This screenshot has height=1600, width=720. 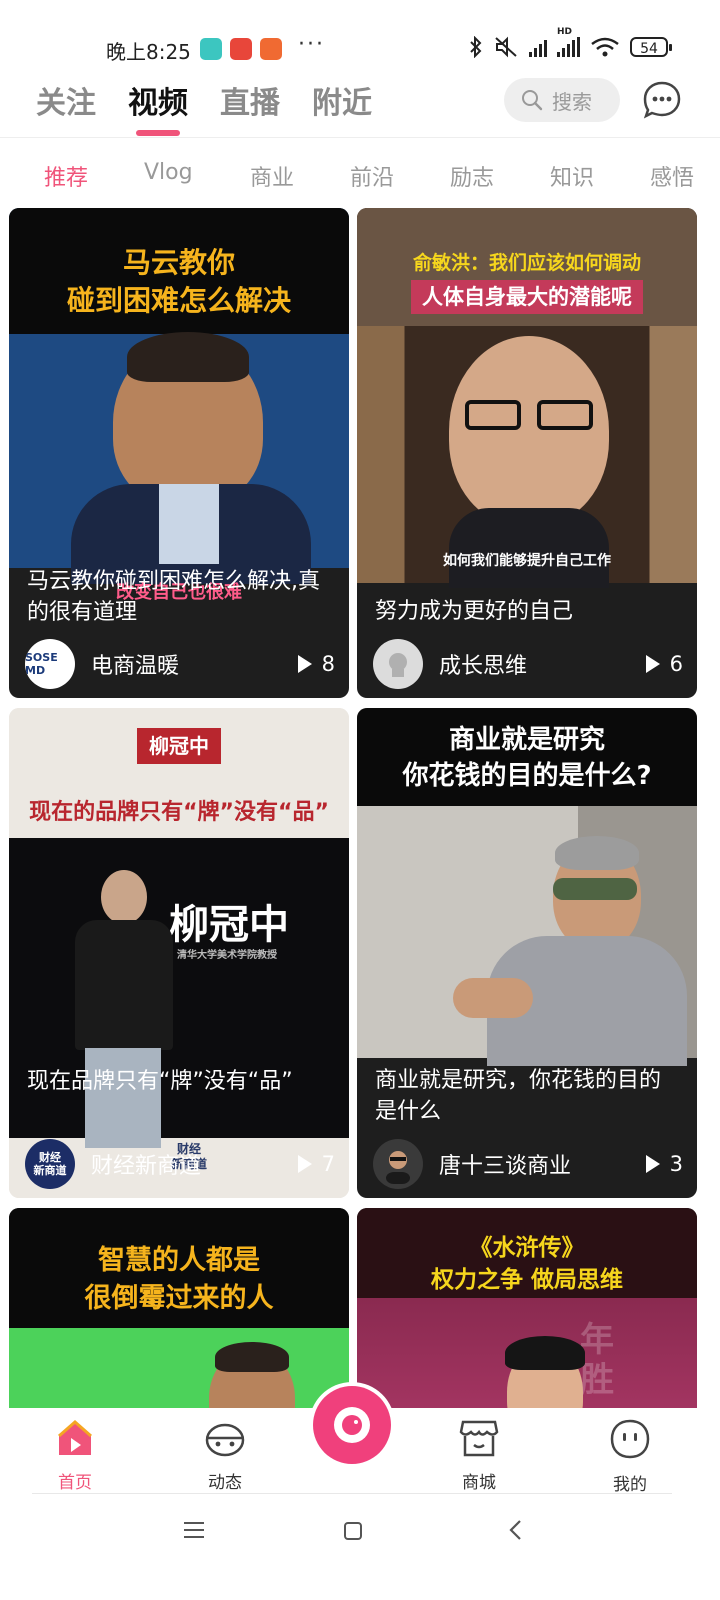 I want to click on category-insight: 感悟, so click(x=672, y=176).